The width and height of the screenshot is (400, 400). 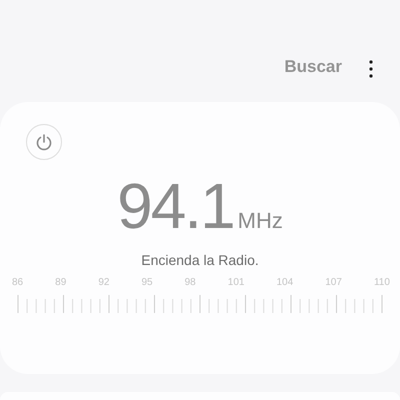 I want to click on scale-label: 86, so click(x=18, y=282).